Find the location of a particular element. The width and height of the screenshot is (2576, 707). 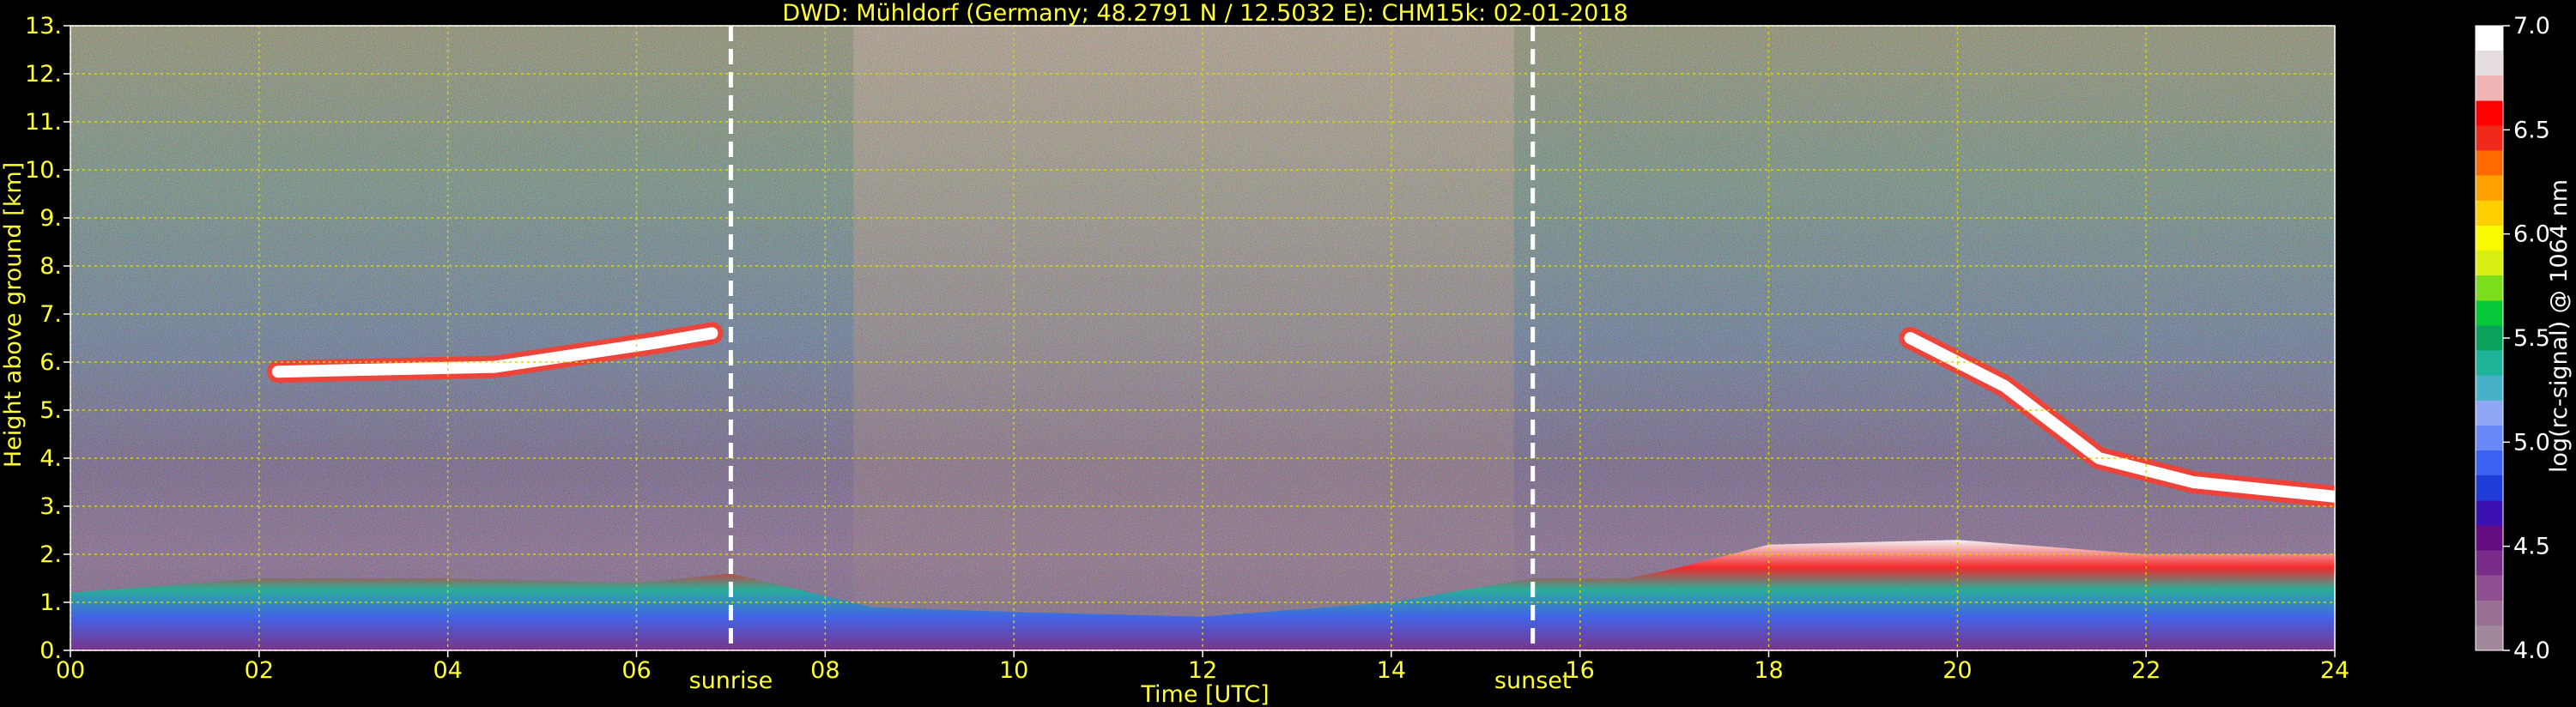

y-tick-label: 9. is located at coordinates (50, 218).